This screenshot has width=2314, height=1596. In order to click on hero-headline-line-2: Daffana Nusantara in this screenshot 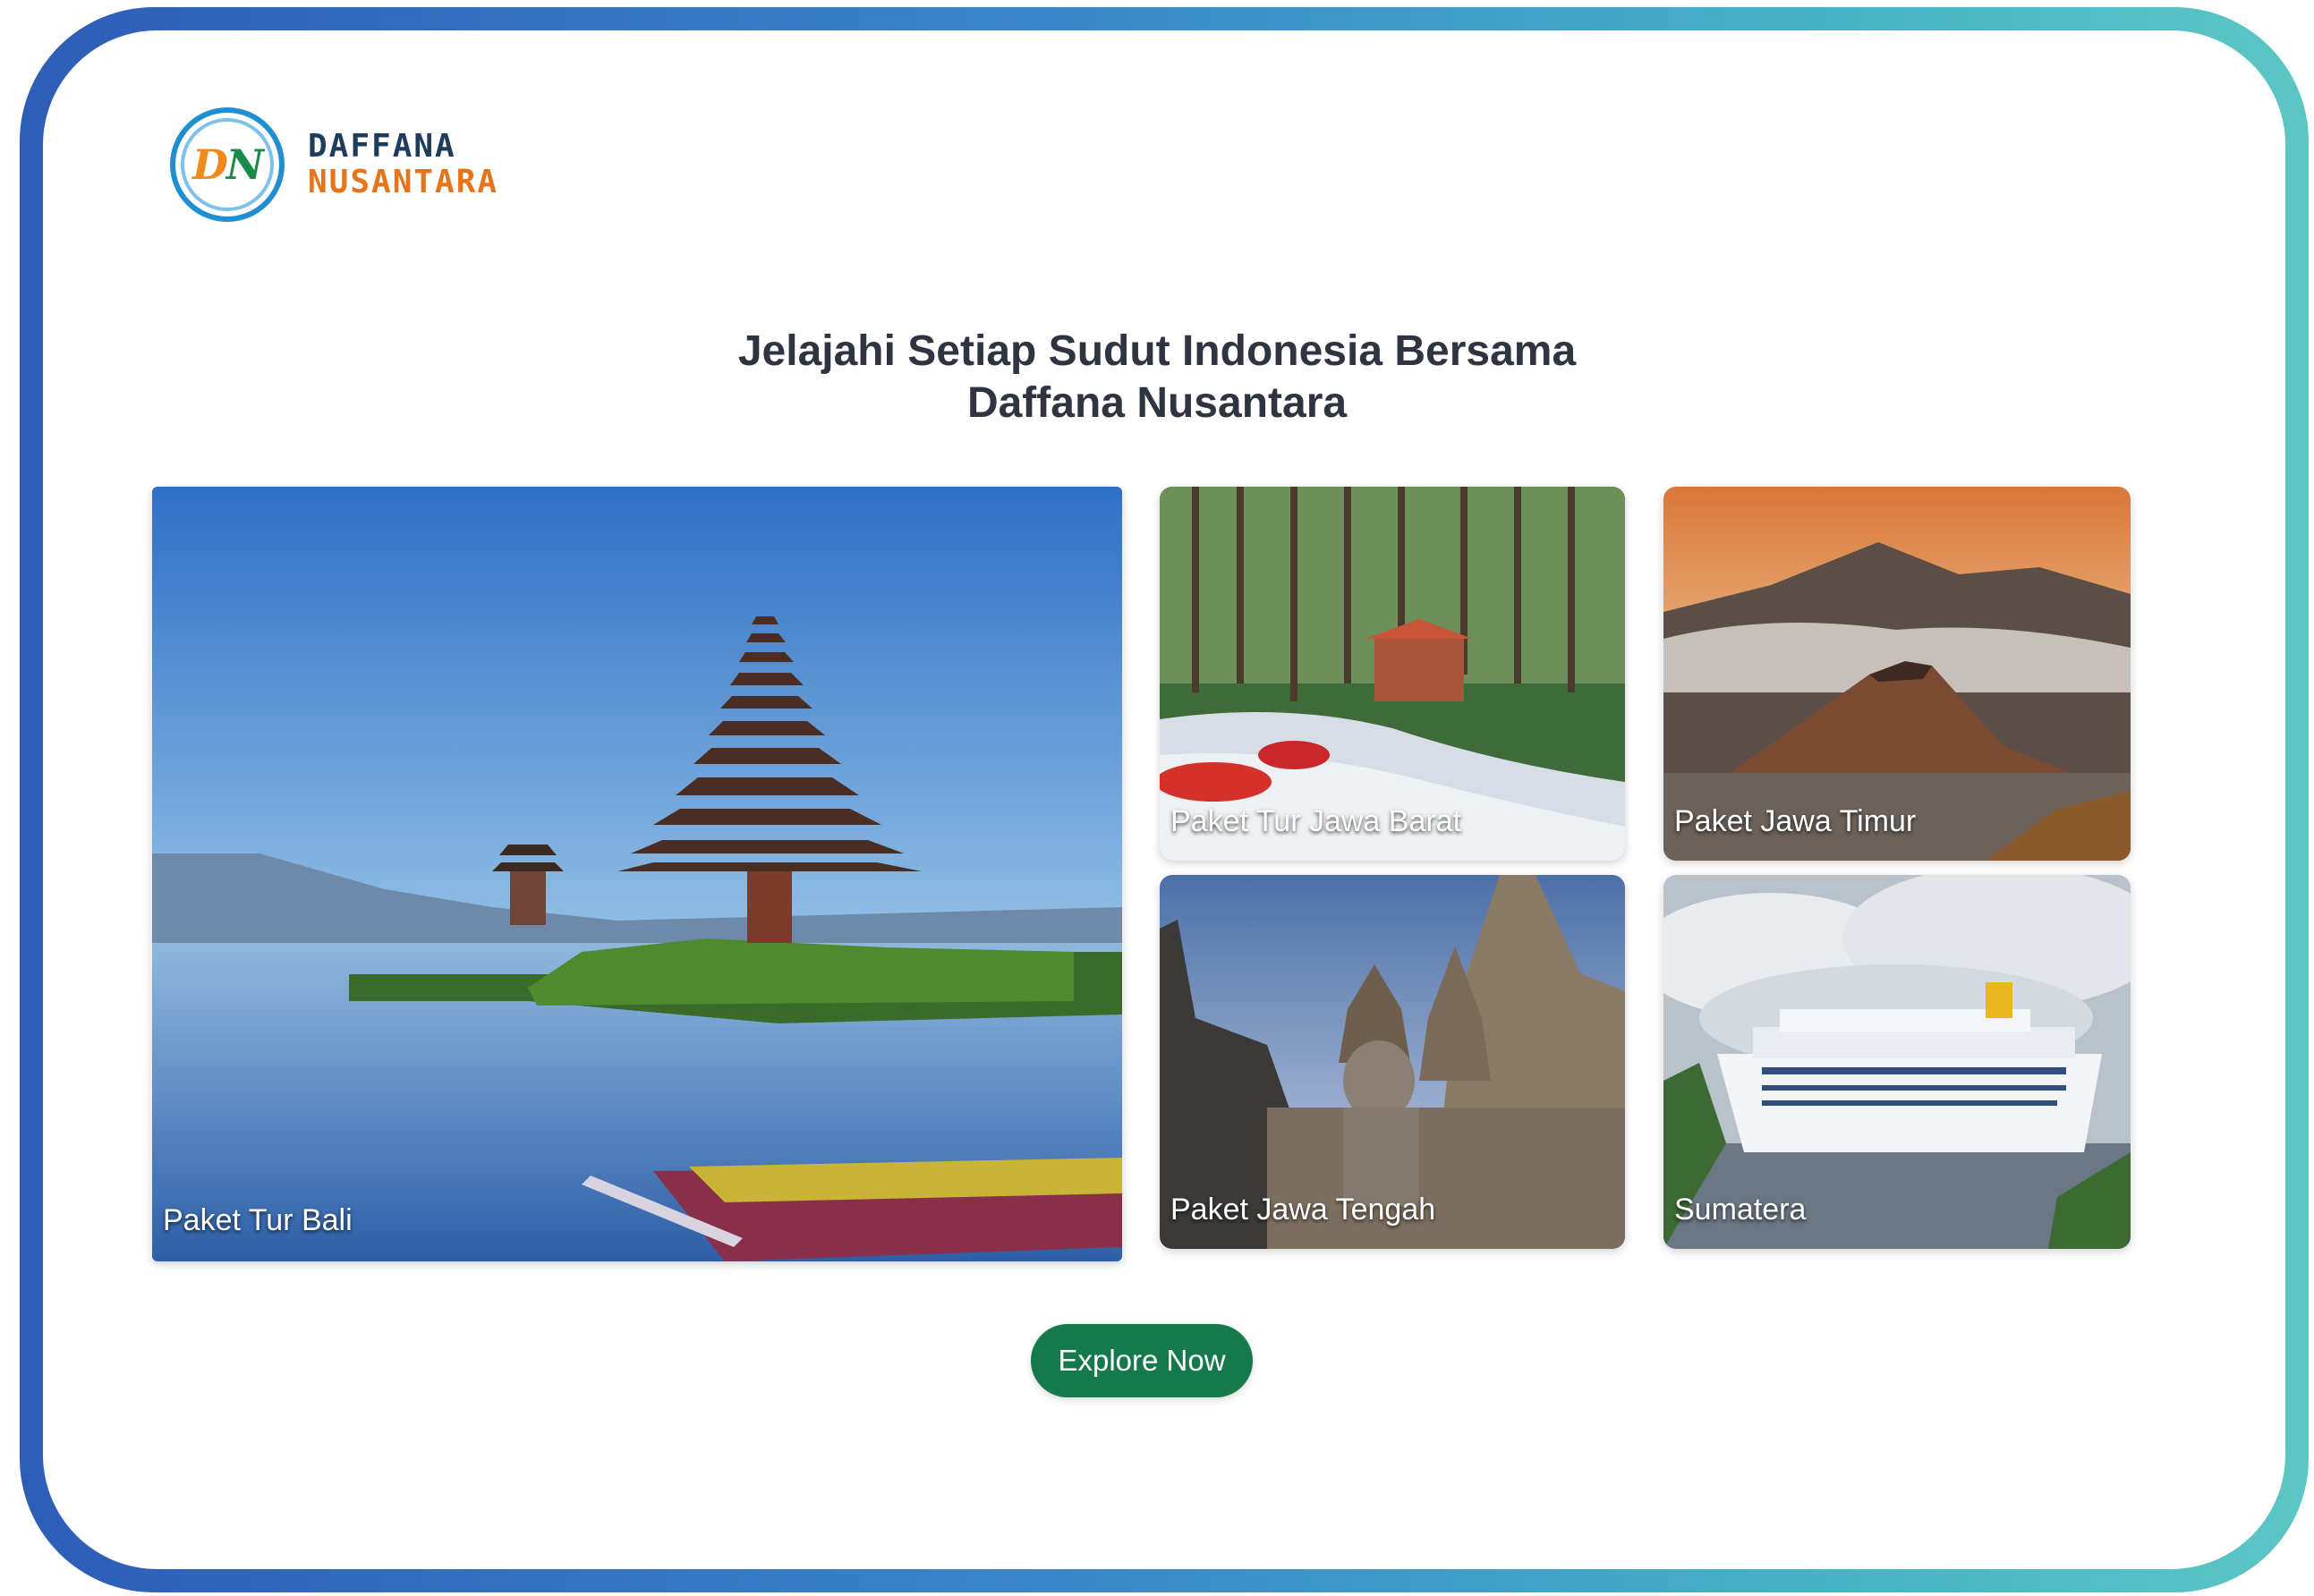, I will do `click(1157, 403)`.